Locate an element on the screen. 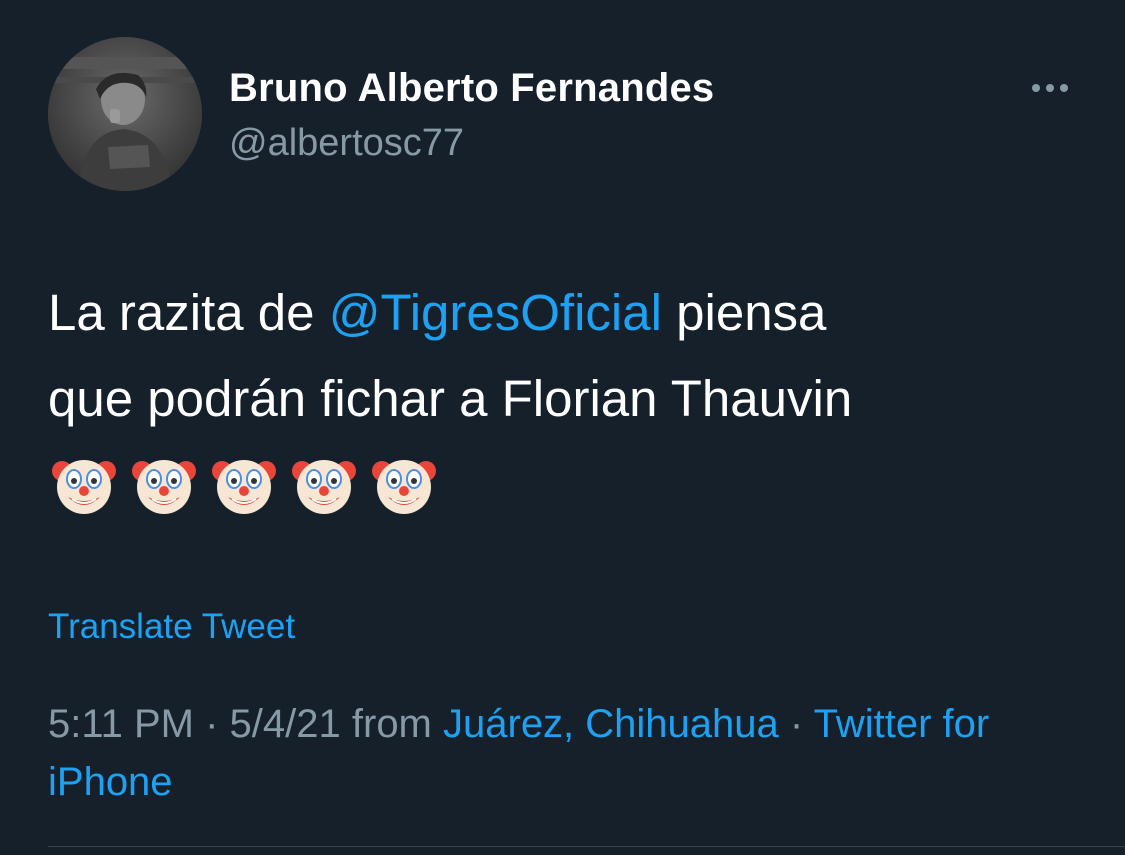 This screenshot has width=1125, height=855. tweet-text-line-2: que podrán fichar a Florian Thauvin is located at coordinates (450, 398).